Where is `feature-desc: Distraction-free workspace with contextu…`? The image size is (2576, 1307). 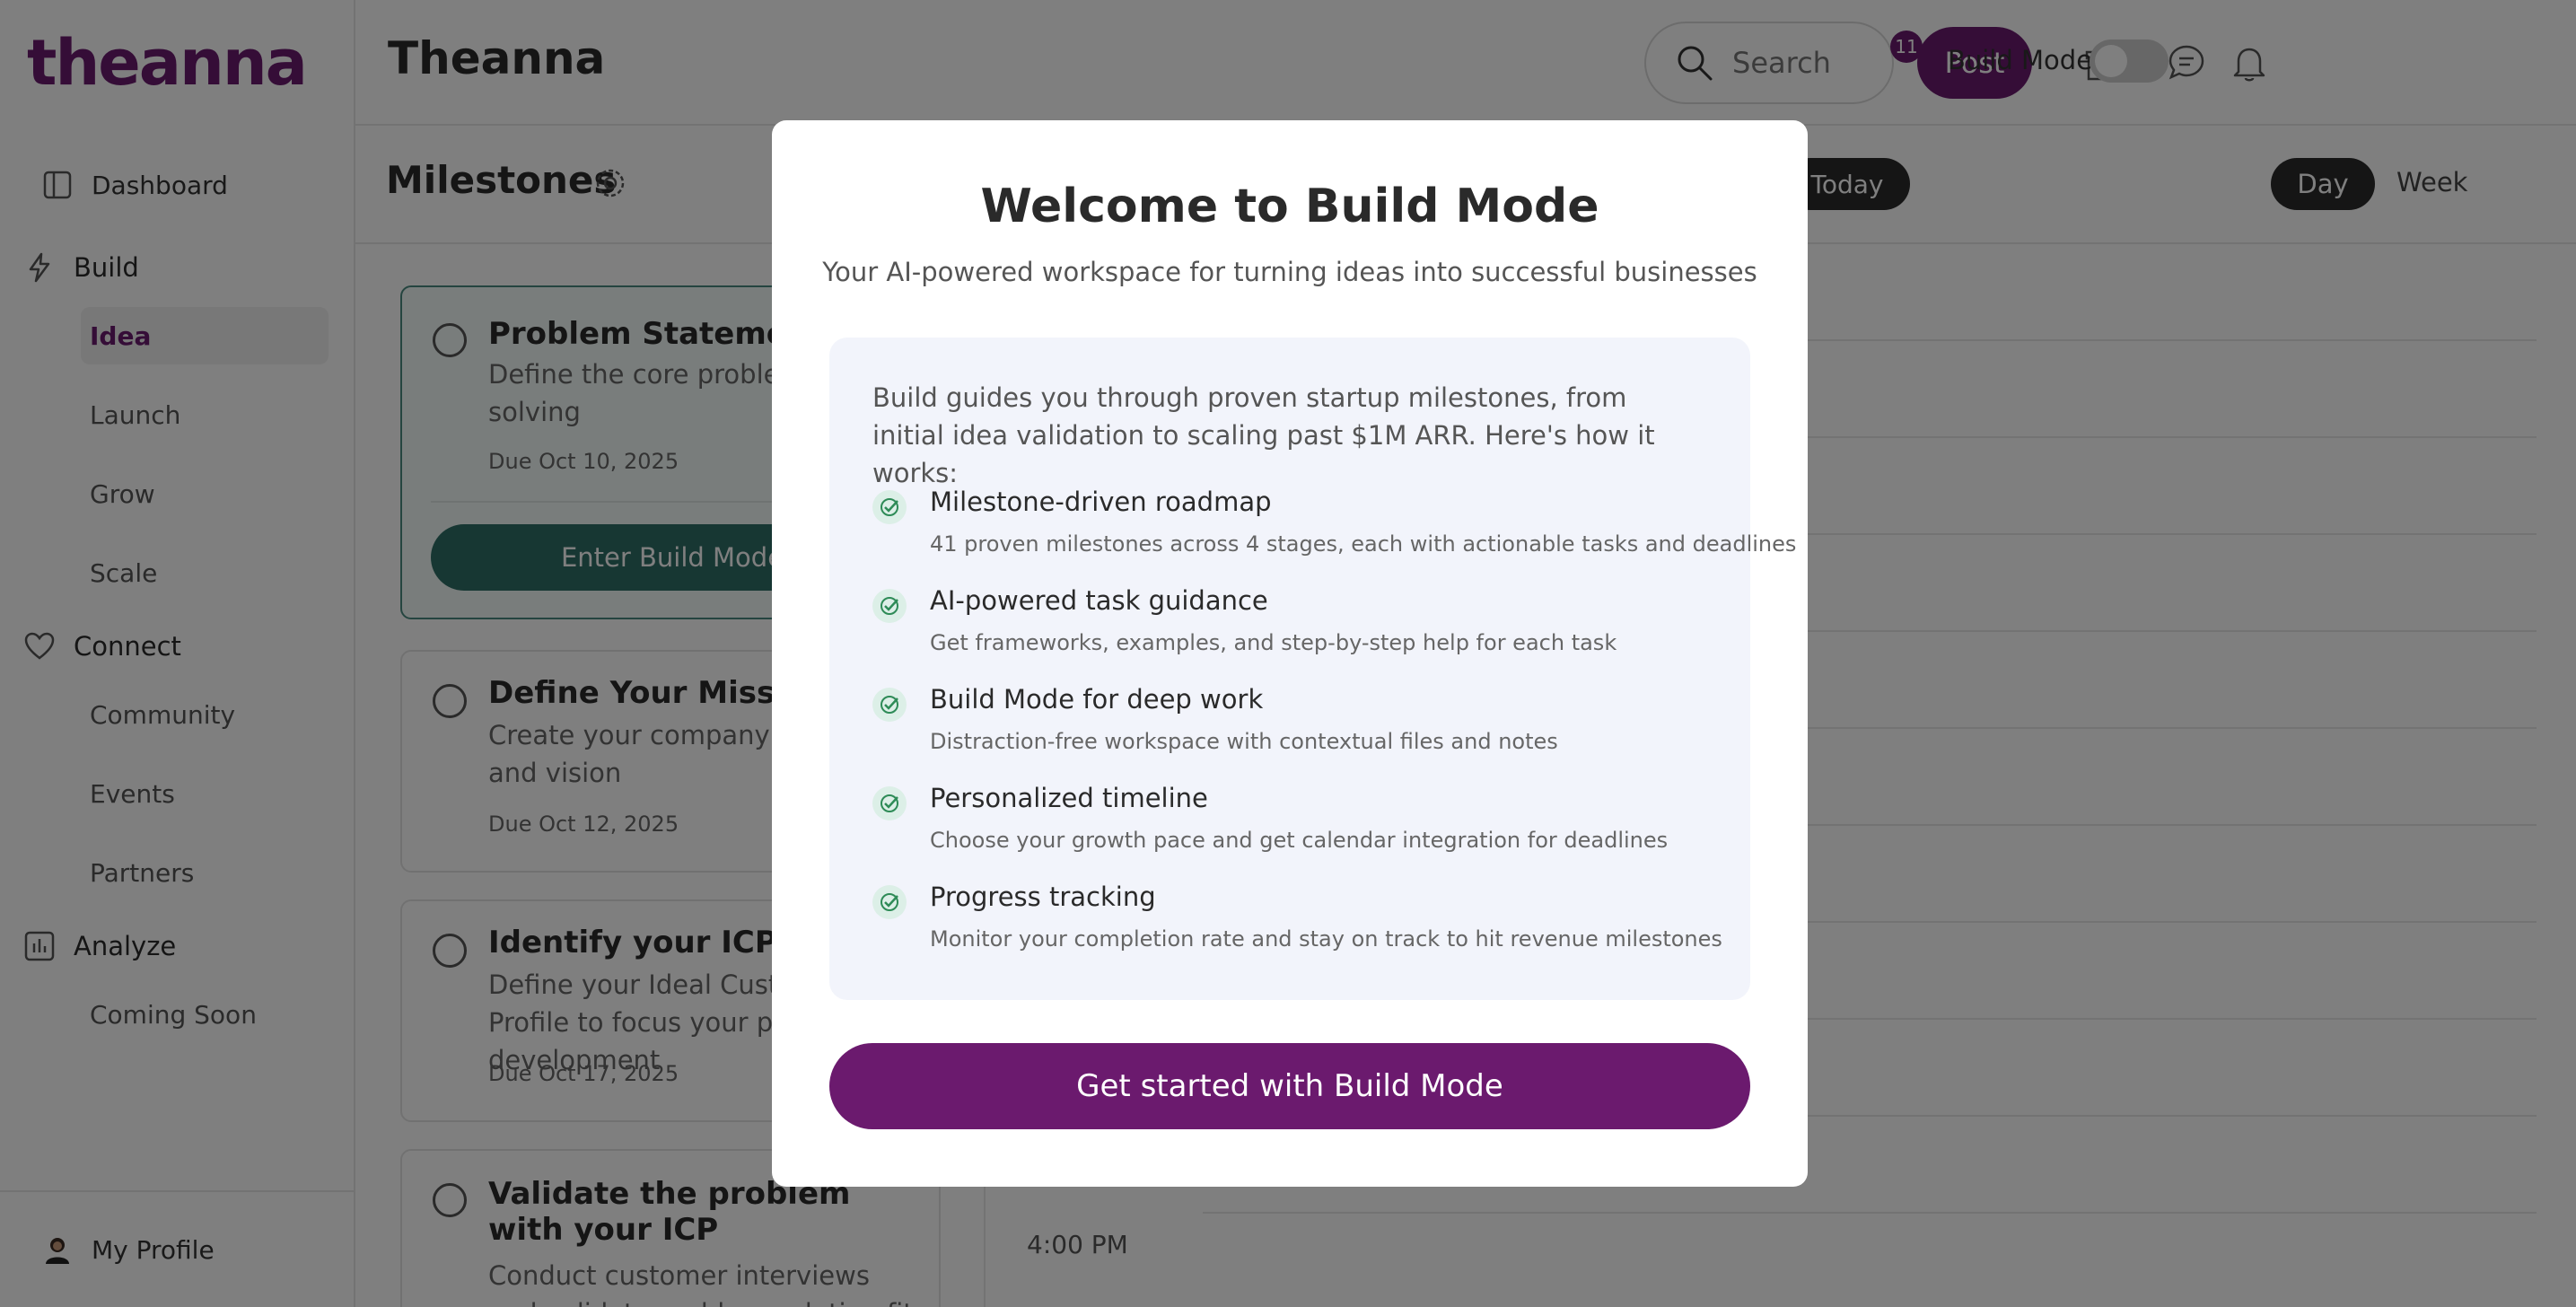
feature-desc: Distraction-free workspace with contextu… is located at coordinates (1244, 742).